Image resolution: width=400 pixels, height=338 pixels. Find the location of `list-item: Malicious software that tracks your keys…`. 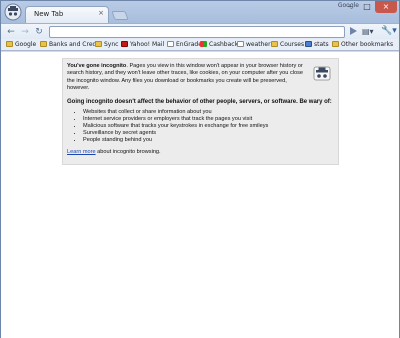

list-item: Malicious software that tracks your keys… is located at coordinates (208, 126).